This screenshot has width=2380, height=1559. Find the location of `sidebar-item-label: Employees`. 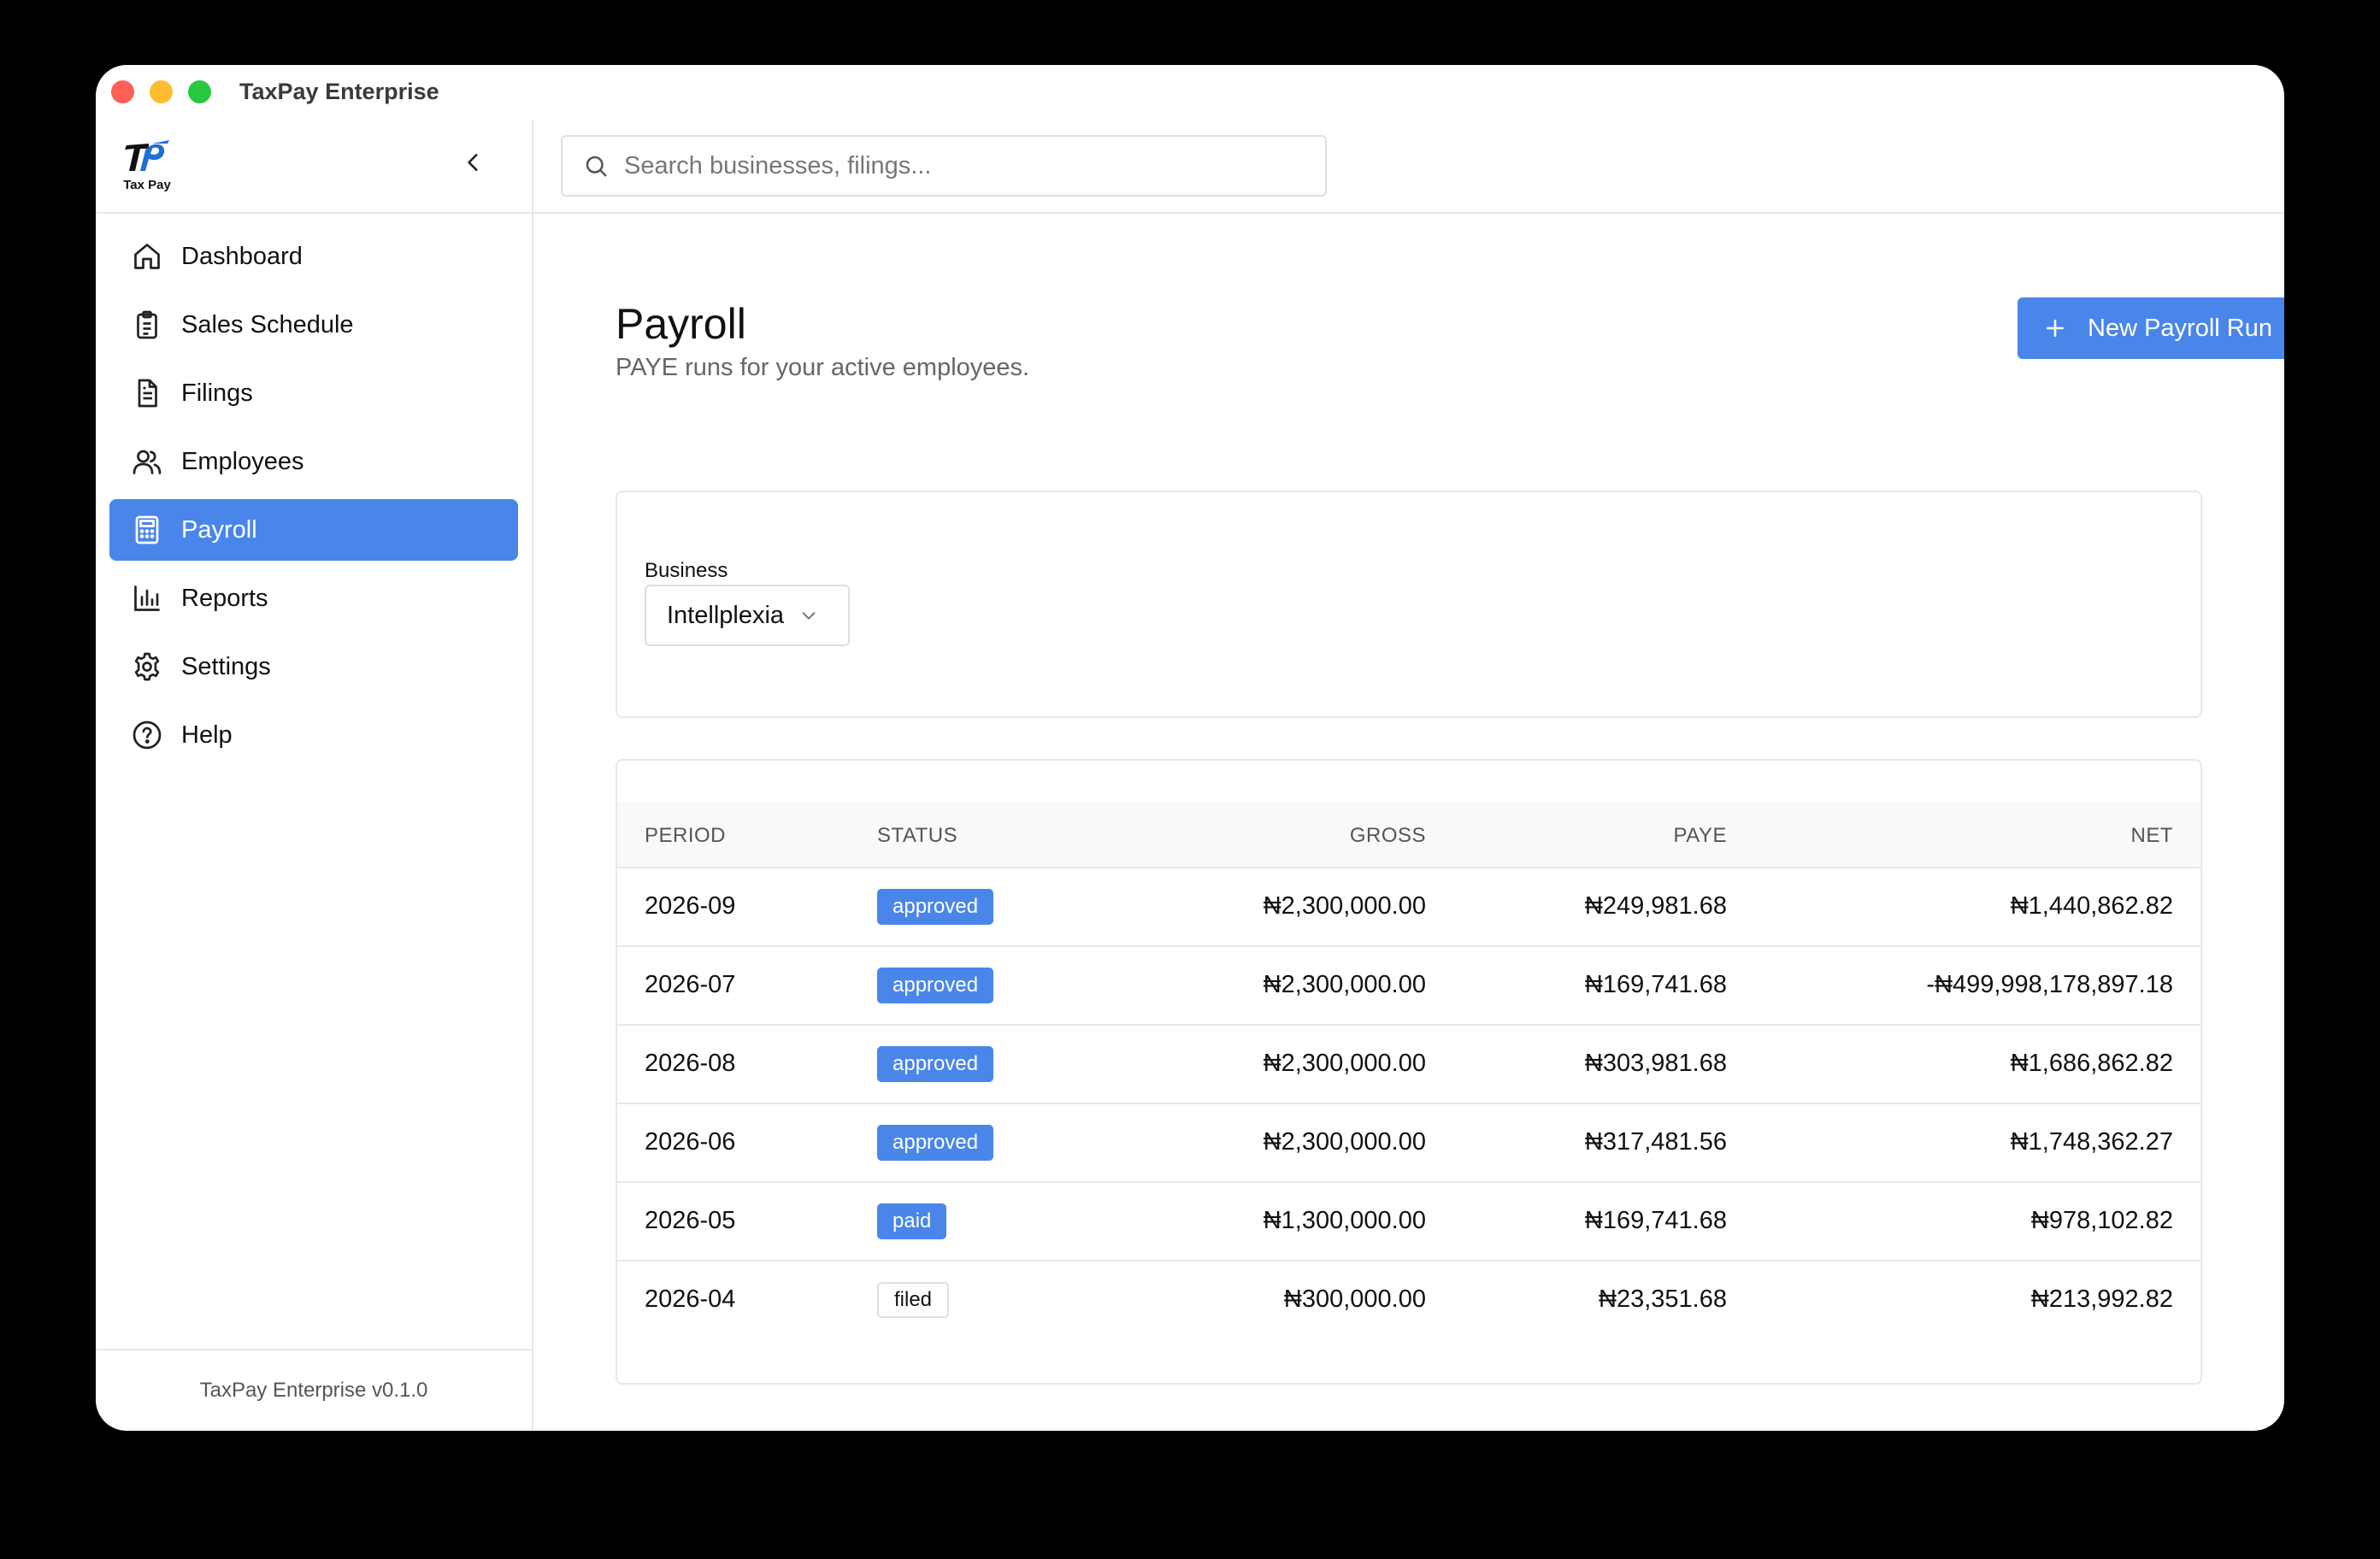

sidebar-item-label: Employees is located at coordinates (243, 461).